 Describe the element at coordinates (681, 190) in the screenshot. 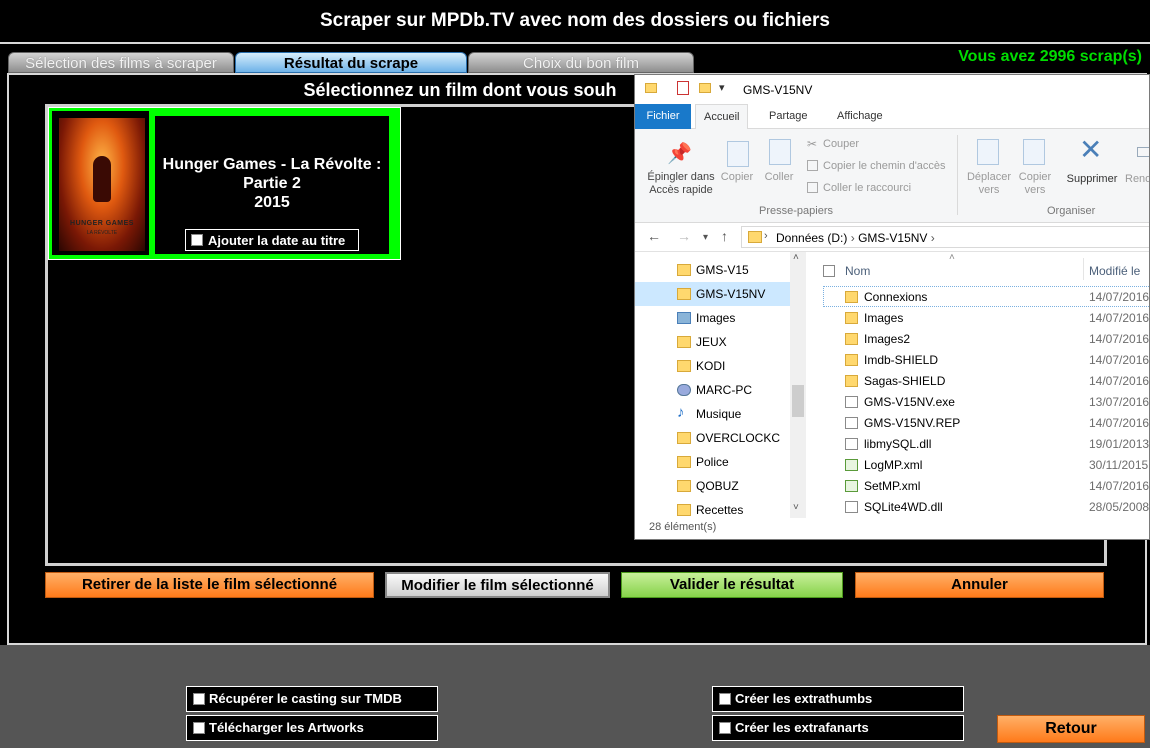

I see `pin-label-2: Accès rapide` at that location.